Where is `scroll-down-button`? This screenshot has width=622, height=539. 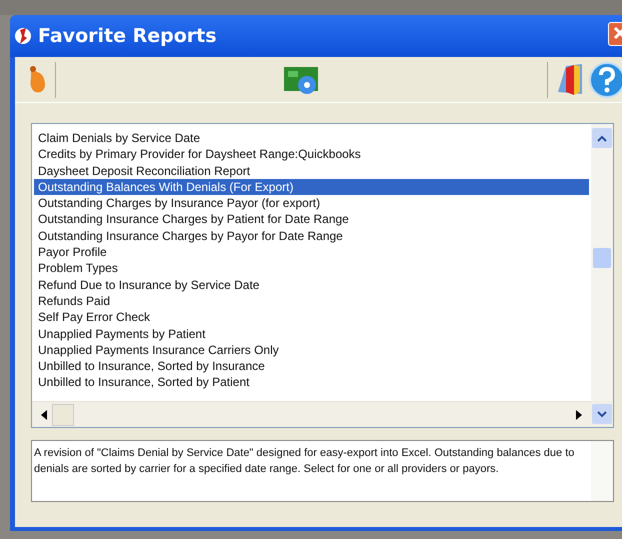
scroll-down-button is located at coordinates (602, 414).